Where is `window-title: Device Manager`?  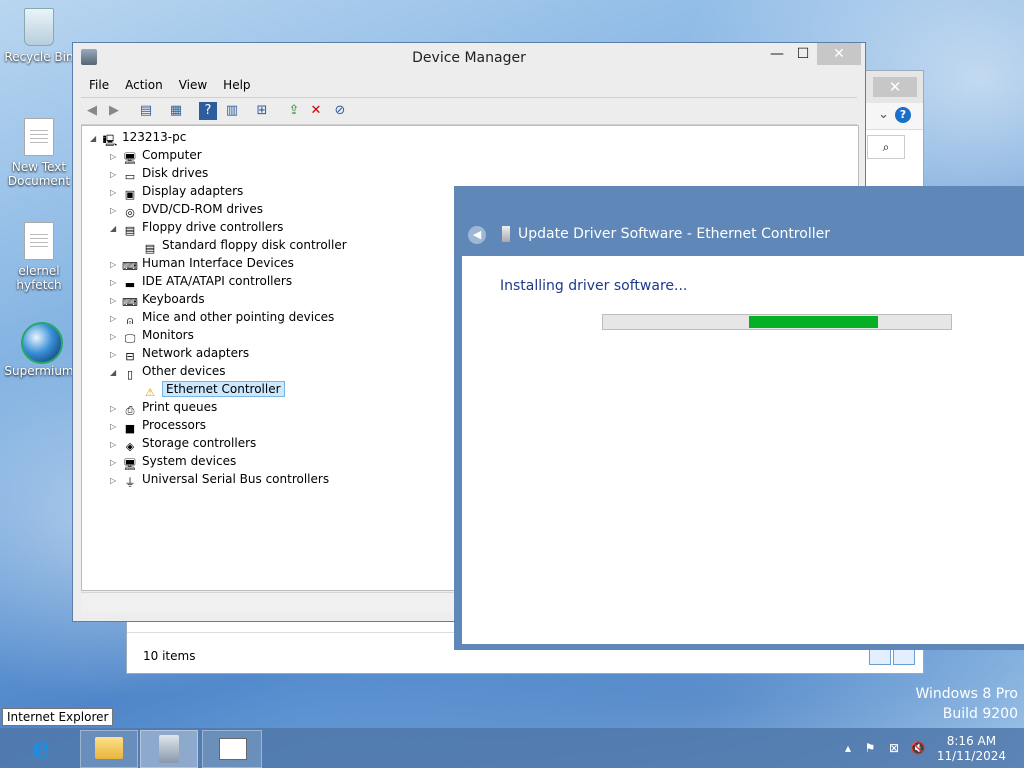 window-title: Device Manager is located at coordinates (469, 58).